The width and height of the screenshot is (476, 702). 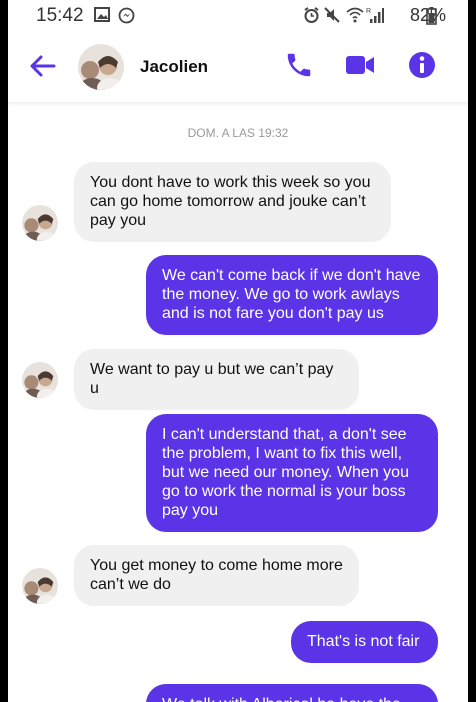 I want to click on phone-icon, so click(x=302, y=67).